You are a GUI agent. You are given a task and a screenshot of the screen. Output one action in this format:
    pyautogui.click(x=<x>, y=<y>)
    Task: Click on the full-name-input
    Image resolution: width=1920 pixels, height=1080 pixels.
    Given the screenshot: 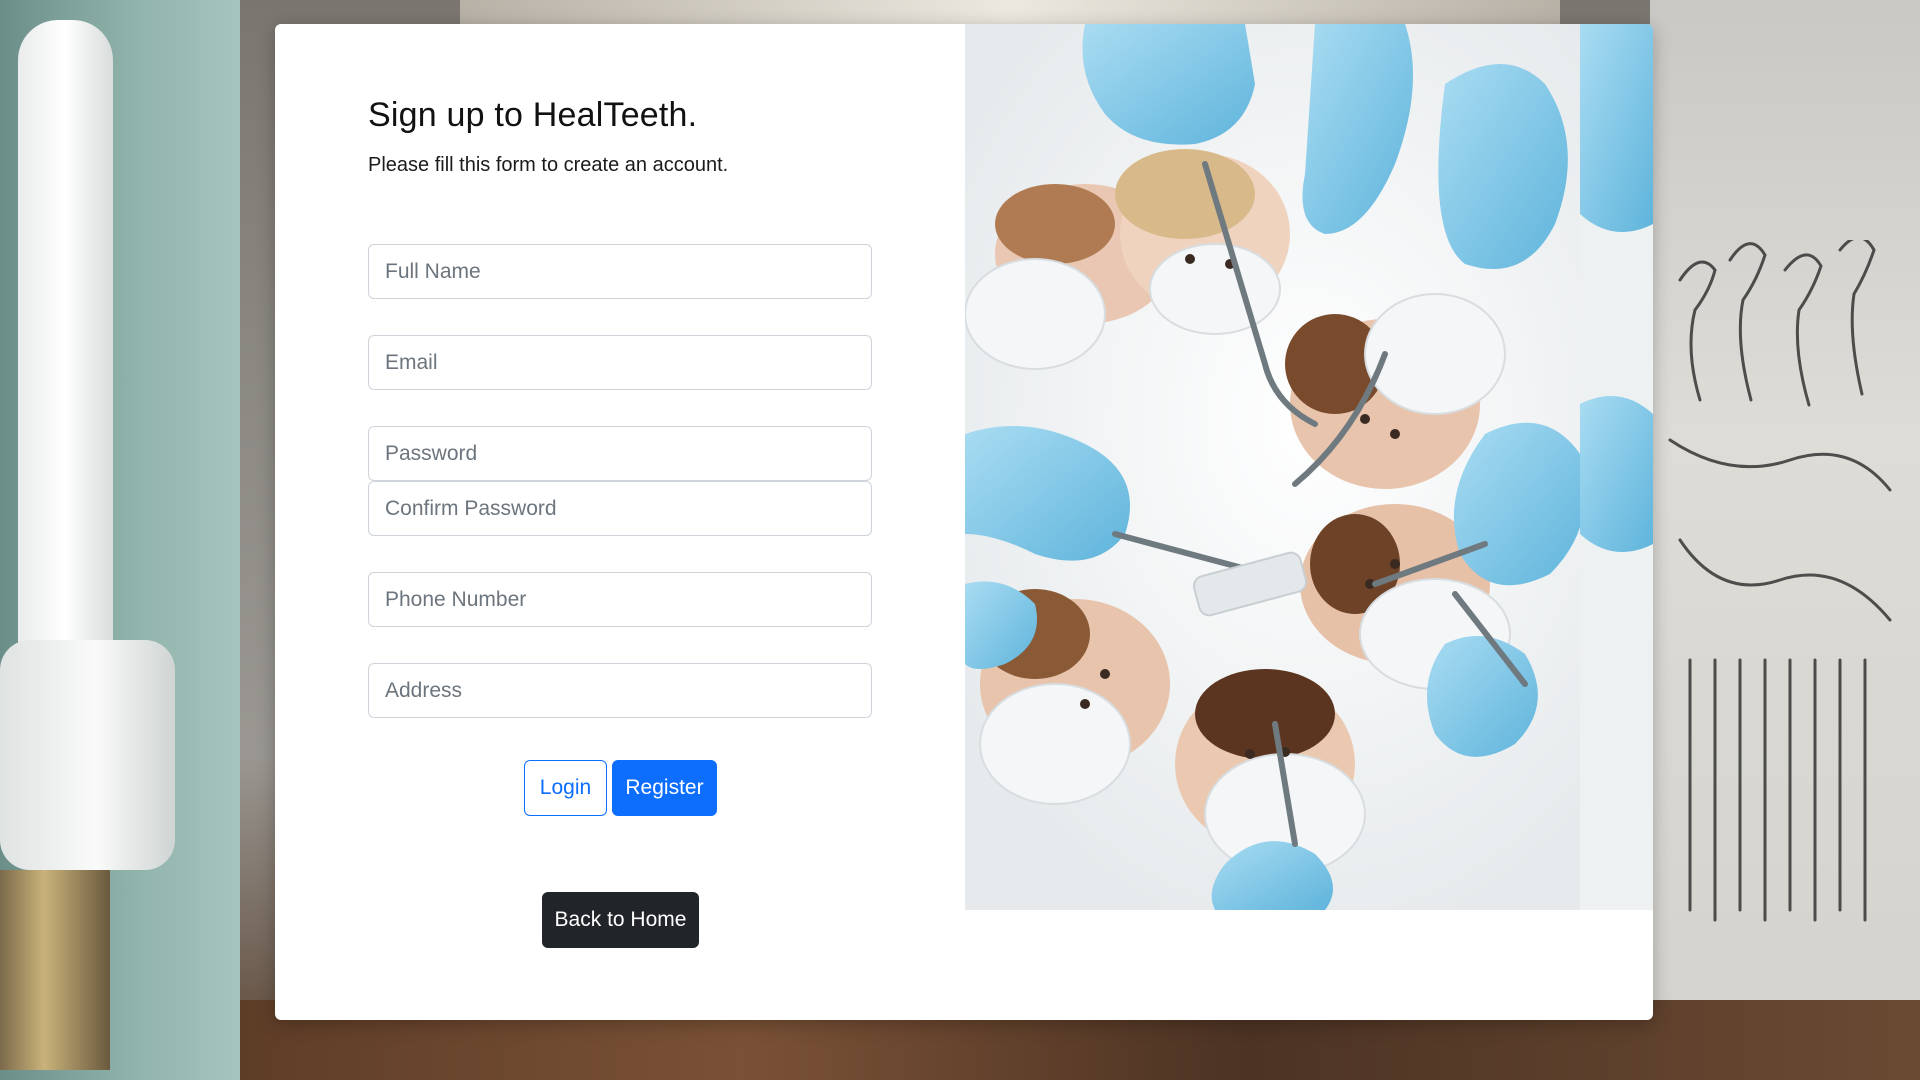 What is the action you would take?
    pyautogui.click(x=620, y=271)
    